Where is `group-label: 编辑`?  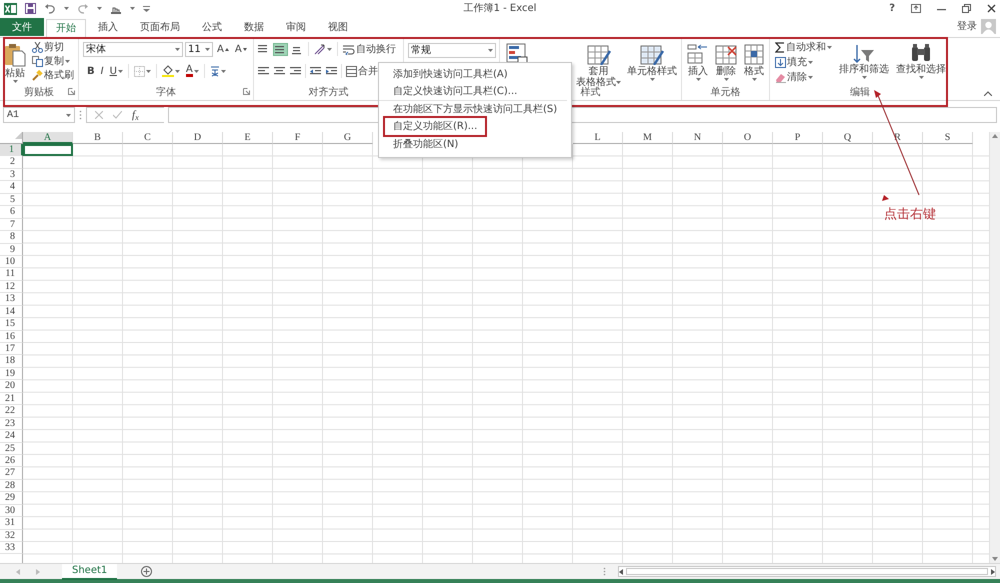 group-label: 编辑 is located at coordinates (860, 92).